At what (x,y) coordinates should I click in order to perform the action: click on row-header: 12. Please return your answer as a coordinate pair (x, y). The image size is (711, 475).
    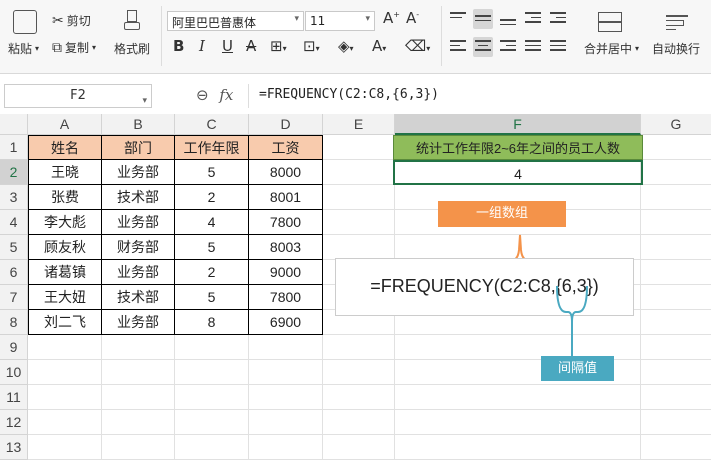
    Looking at the image, I should click on (14, 422).